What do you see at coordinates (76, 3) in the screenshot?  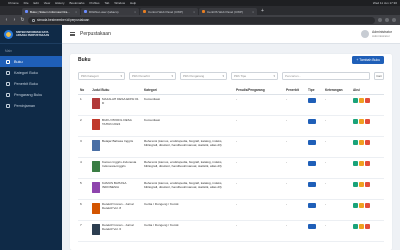 I see `menu-bookmarks: Bookmarks` at bounding box center [76, 3].